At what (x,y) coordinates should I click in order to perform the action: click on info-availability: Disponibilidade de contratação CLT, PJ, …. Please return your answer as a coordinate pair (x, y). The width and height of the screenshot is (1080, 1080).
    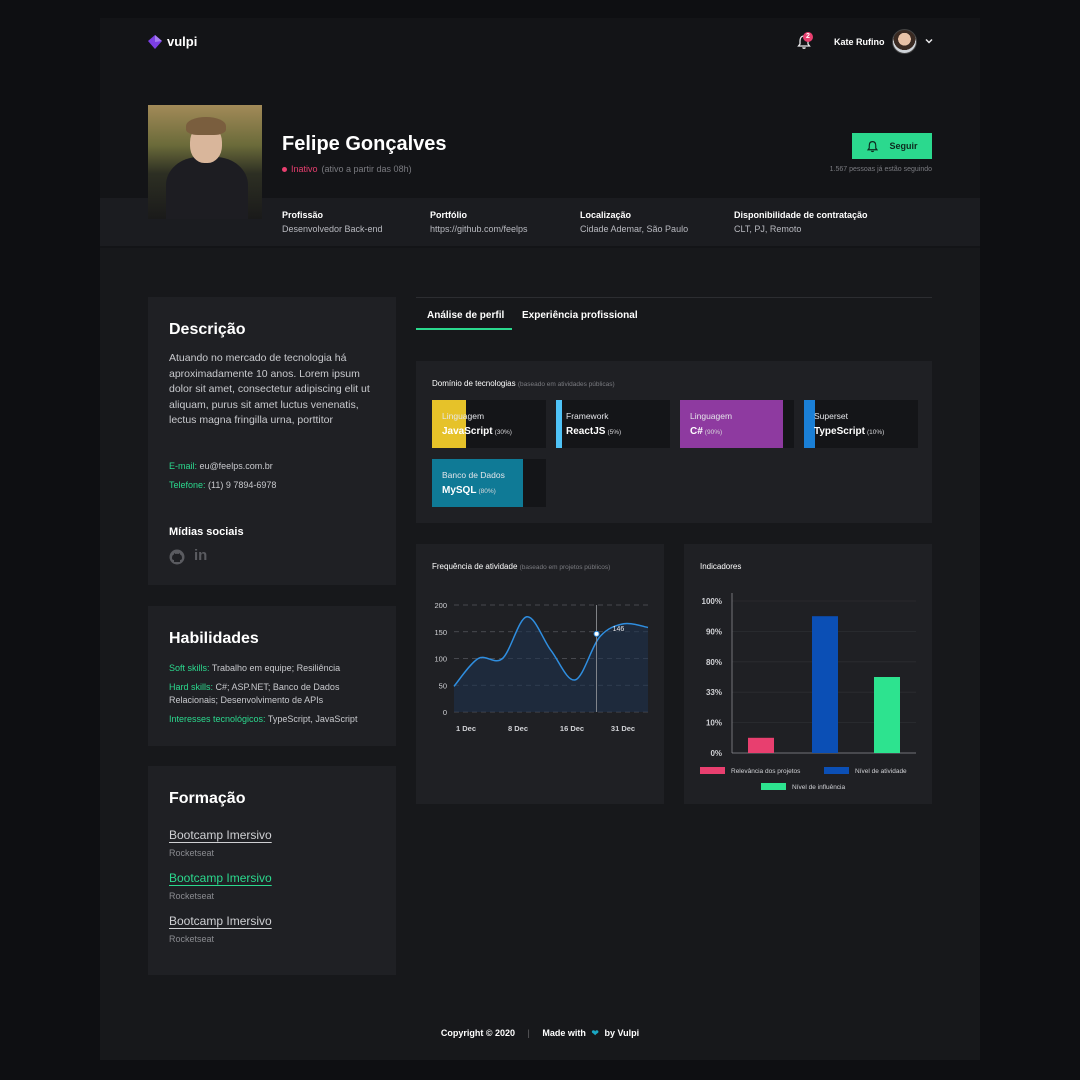
    Looking at the image, I should click on (801, 222).